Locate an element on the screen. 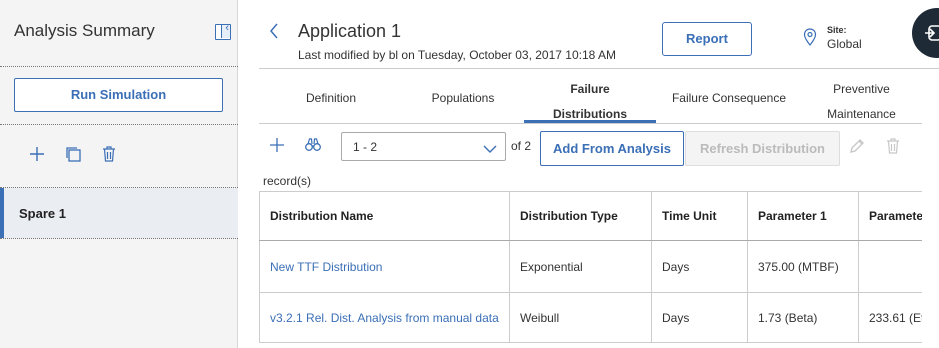 The image size is (939, 348). copy-icon is located at coordinates (73, 154).